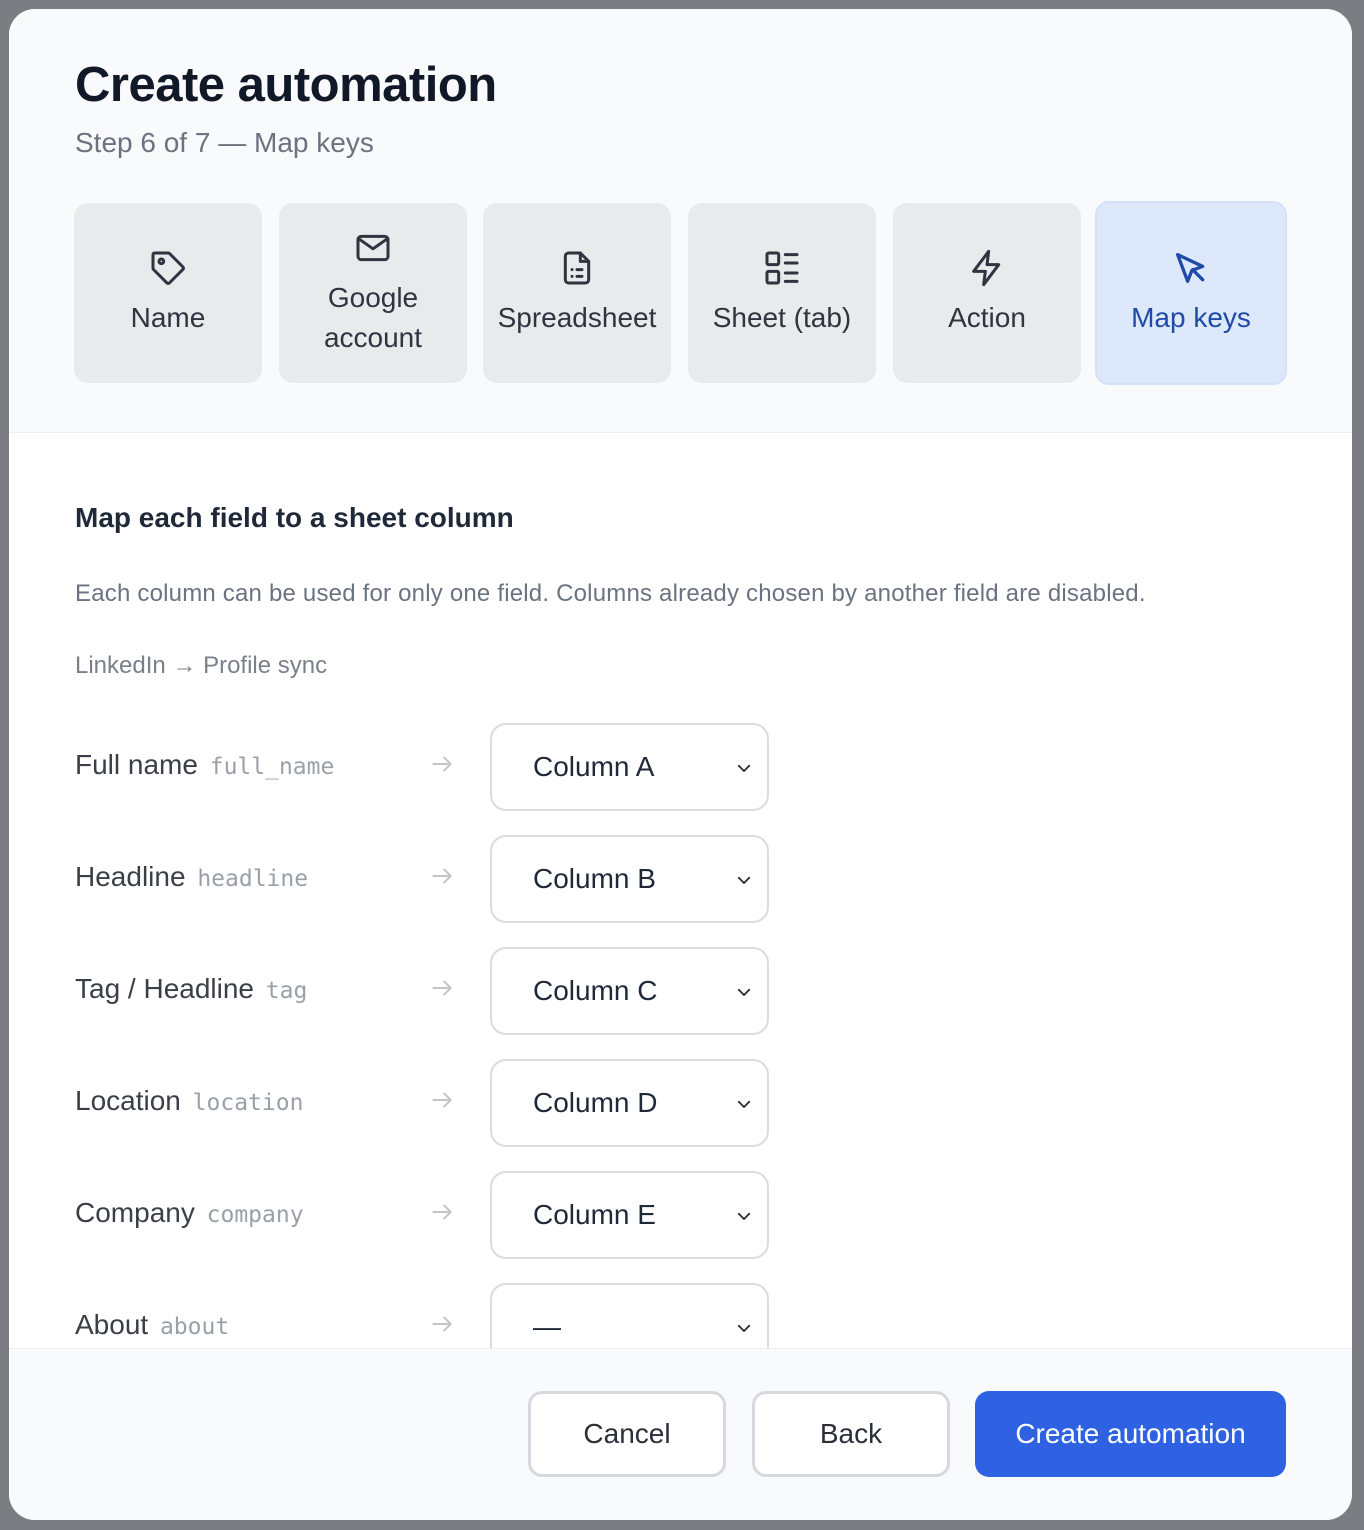  I want to click on sheet-grid-icon, so click(782, 268).